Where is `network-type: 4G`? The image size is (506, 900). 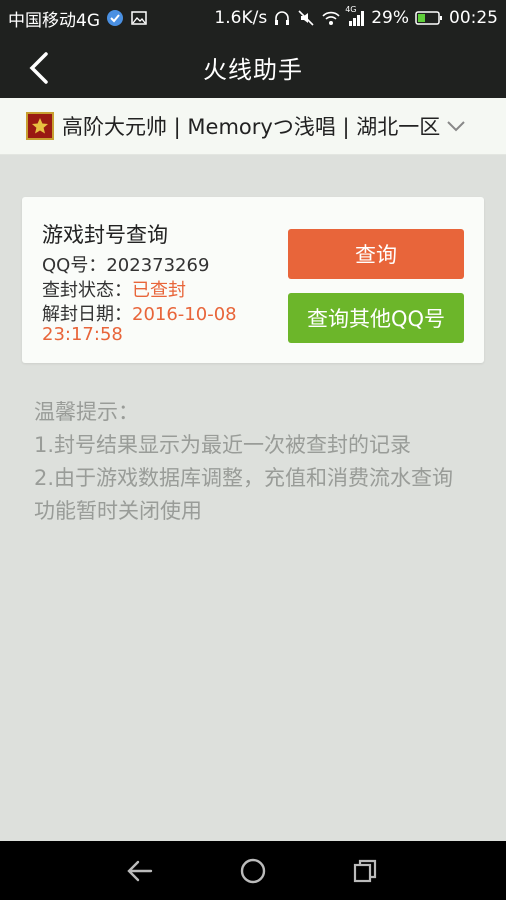 network-type: 4G is located at coordinates (351, 9).